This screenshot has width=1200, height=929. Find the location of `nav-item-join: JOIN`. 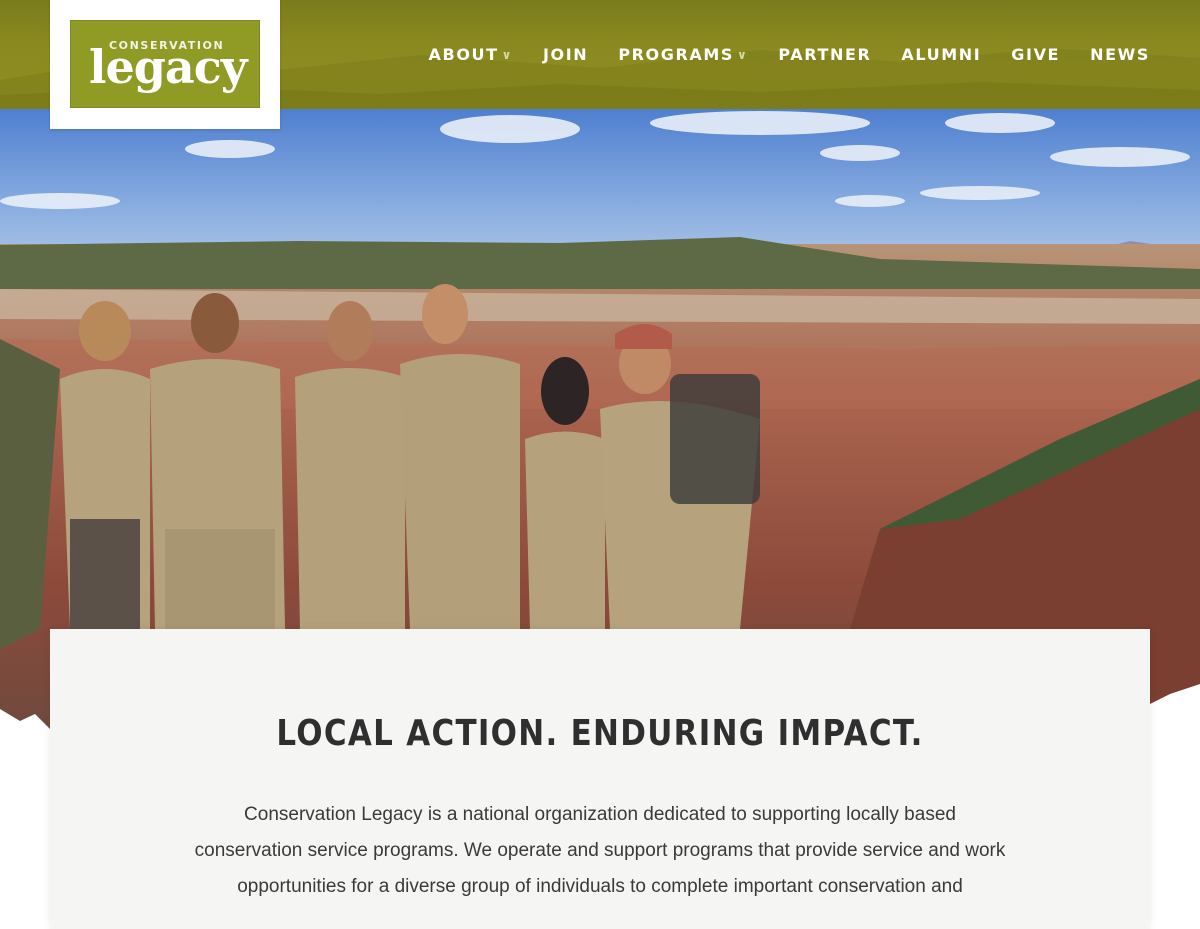

nav-item-join: JOIN is located at coordinates (565, 55).